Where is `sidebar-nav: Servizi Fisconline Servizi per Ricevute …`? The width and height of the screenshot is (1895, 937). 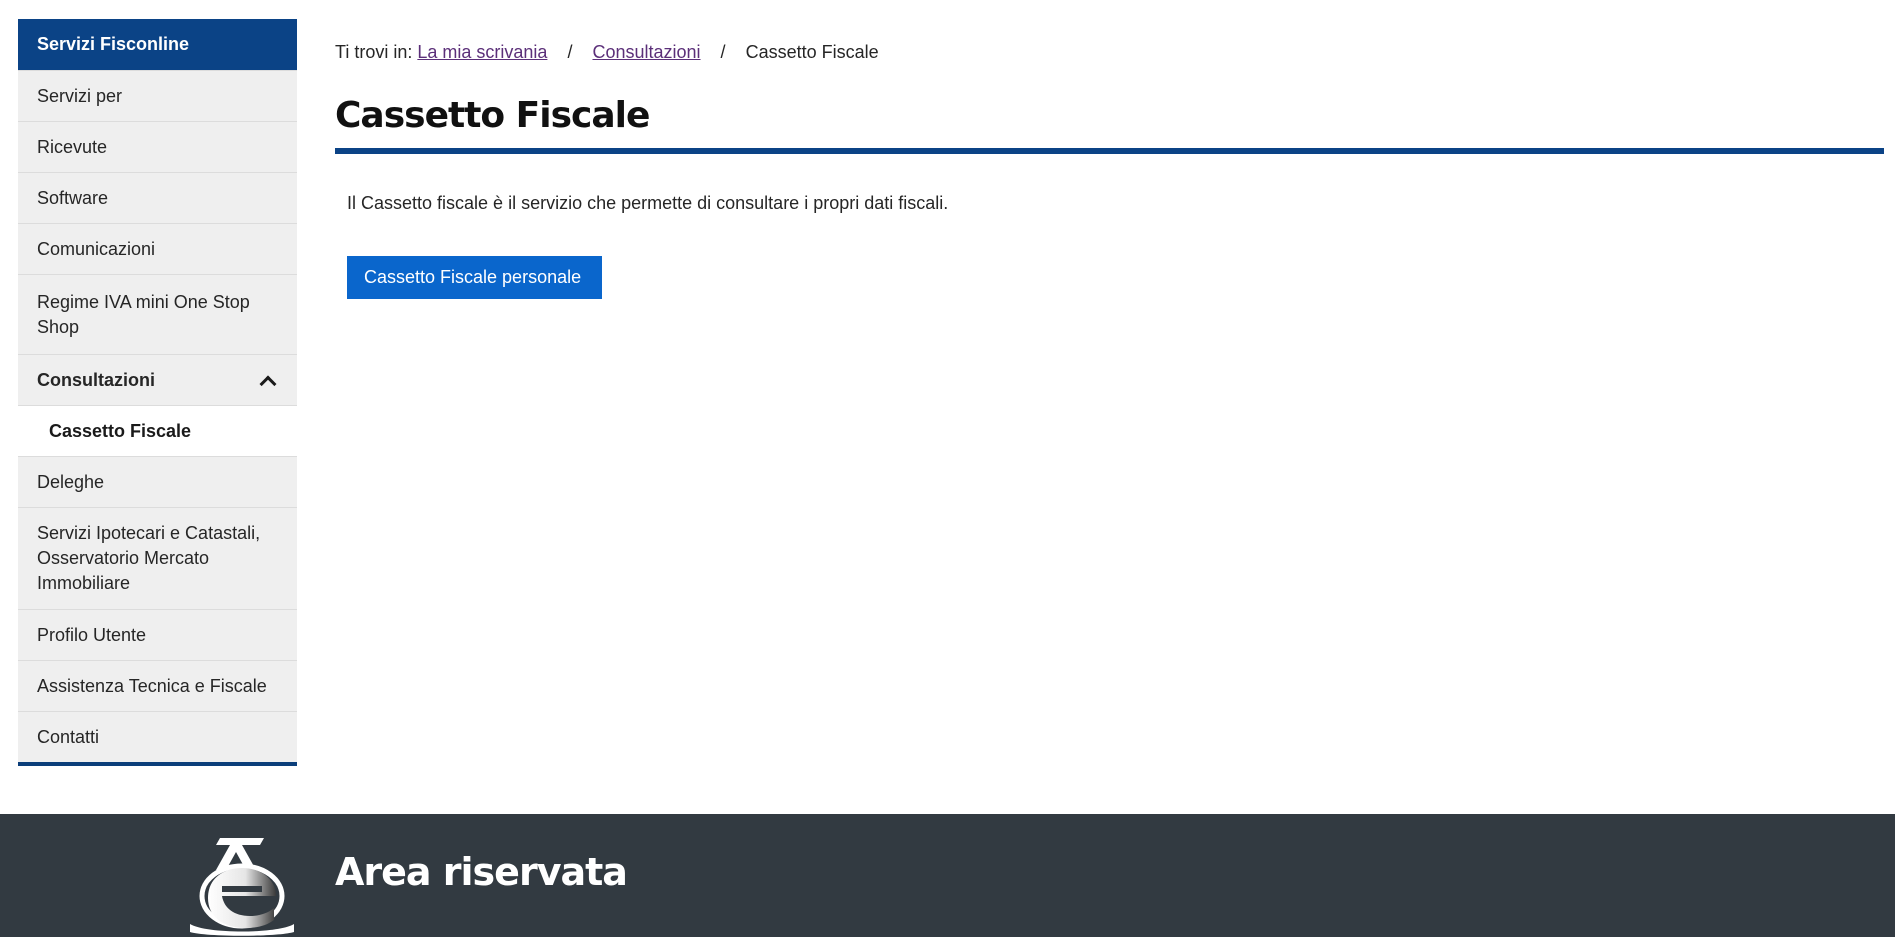 sidebar-nav: Servizi Fisconline Servizi per Ricevute … is located at coordinates (157, 392).